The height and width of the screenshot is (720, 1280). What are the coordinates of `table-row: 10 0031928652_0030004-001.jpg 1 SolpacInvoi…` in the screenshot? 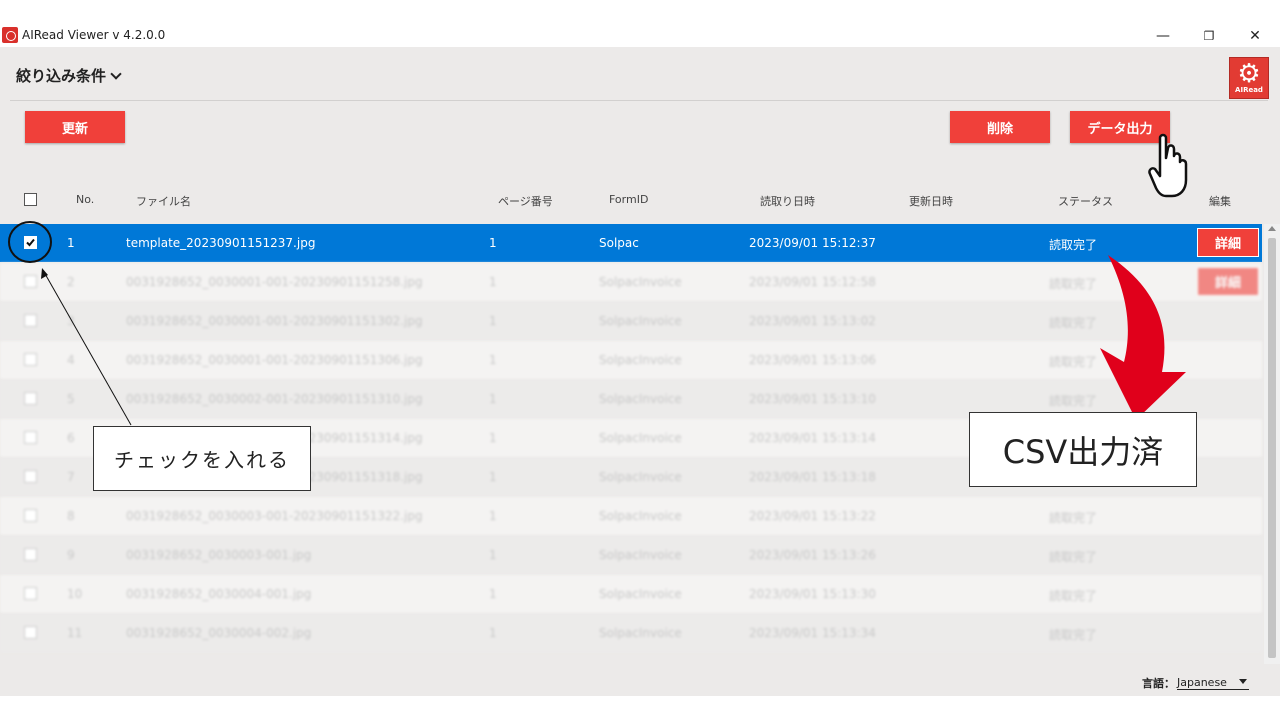 It's located at (631, 594).